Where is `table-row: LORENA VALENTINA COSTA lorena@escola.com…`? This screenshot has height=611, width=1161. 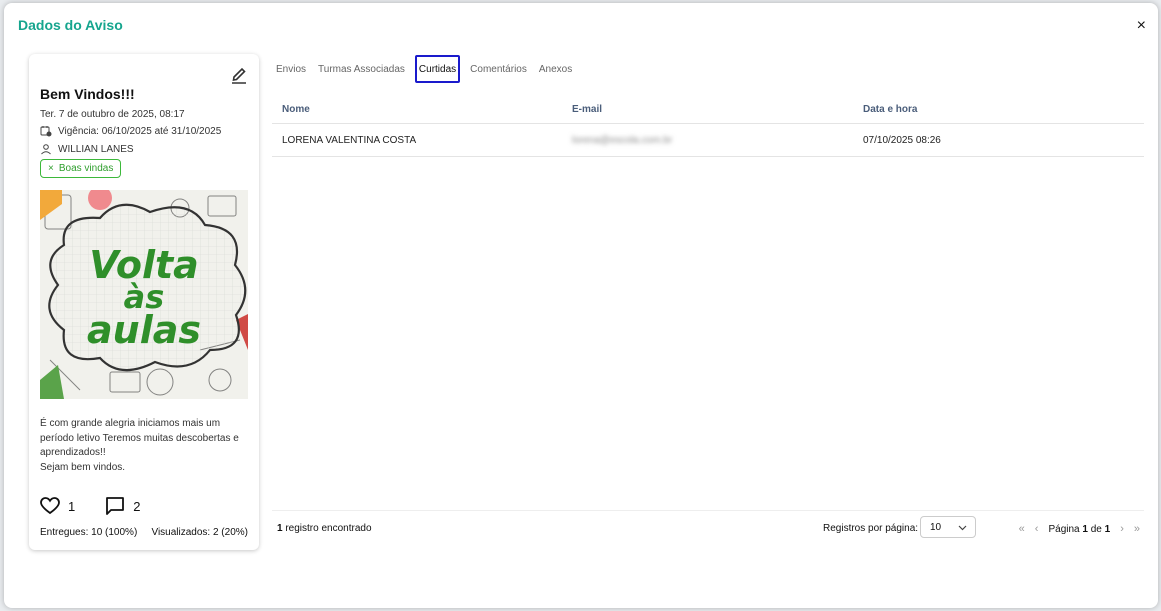 table-row: LORENA VALENTINA COSTA lorena@escola.com… is located at coordinates (708, 140).